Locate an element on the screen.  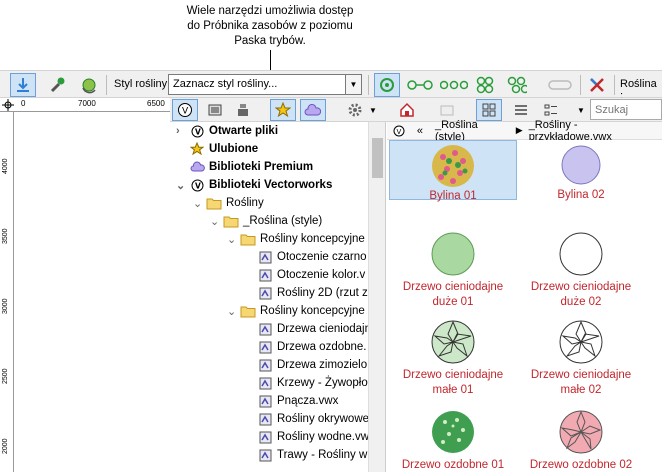
resource-thumbnail-item: Drzewo cieniodajne małe 02 is located at coordinates (581, 355).